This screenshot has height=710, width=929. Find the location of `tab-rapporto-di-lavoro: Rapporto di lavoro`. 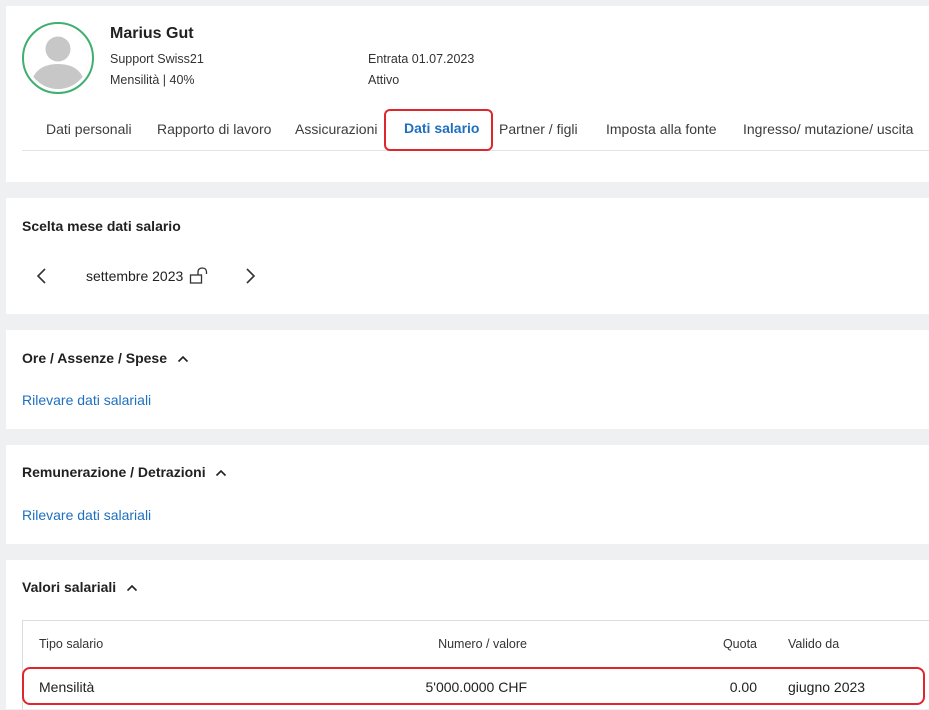

tab-rapporto-di-lavoro: Rapporto di lavoro is located at coordinates (214, 128).